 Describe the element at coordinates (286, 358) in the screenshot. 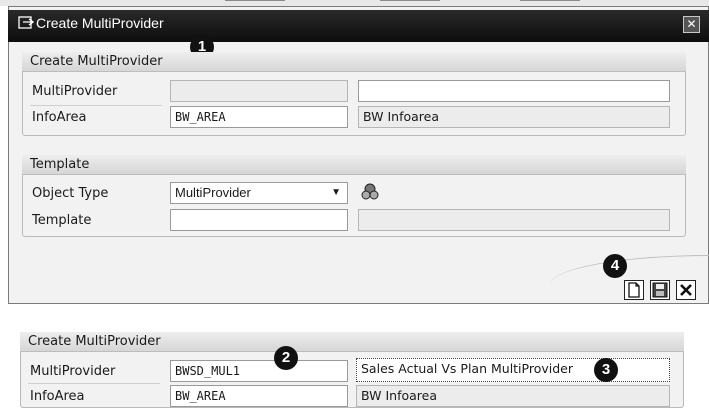

I see `callout-marker-2: 2` at that location.